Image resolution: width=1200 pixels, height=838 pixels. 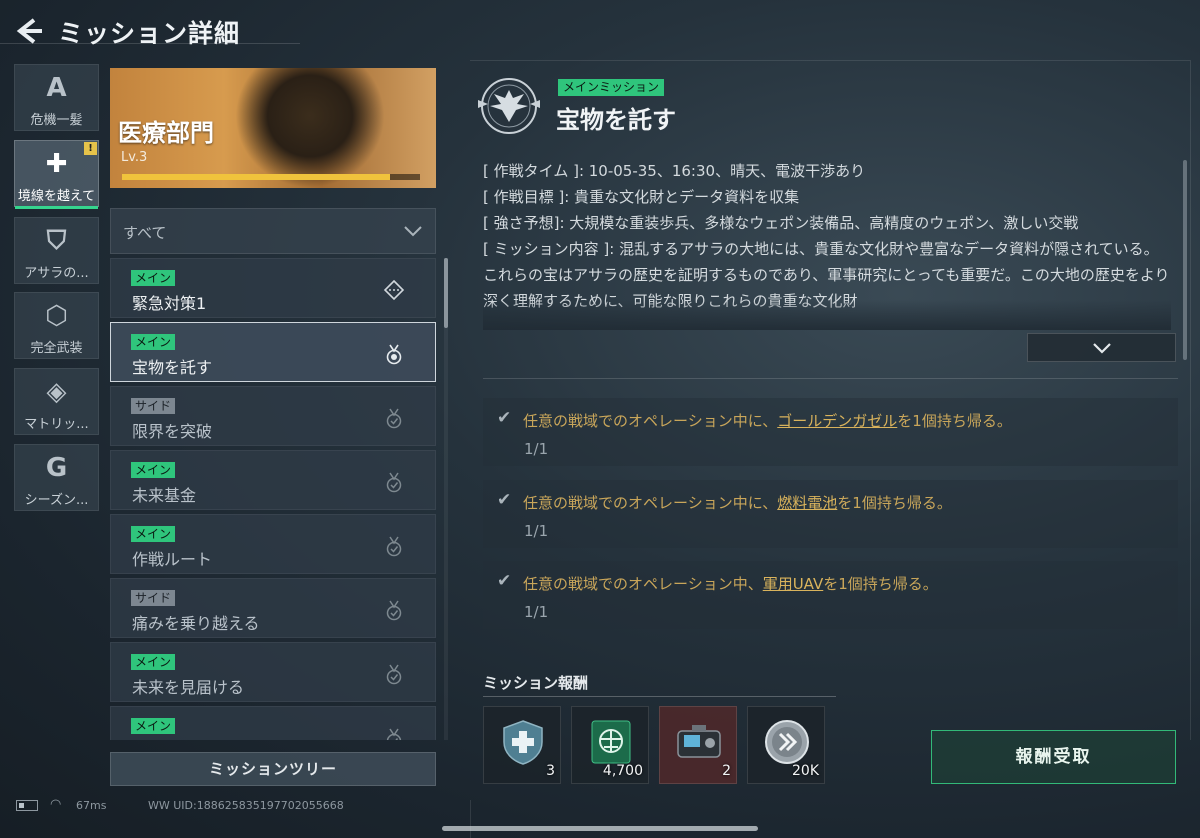 I want to click on expand-description-button, so click(x=1101, y=347).